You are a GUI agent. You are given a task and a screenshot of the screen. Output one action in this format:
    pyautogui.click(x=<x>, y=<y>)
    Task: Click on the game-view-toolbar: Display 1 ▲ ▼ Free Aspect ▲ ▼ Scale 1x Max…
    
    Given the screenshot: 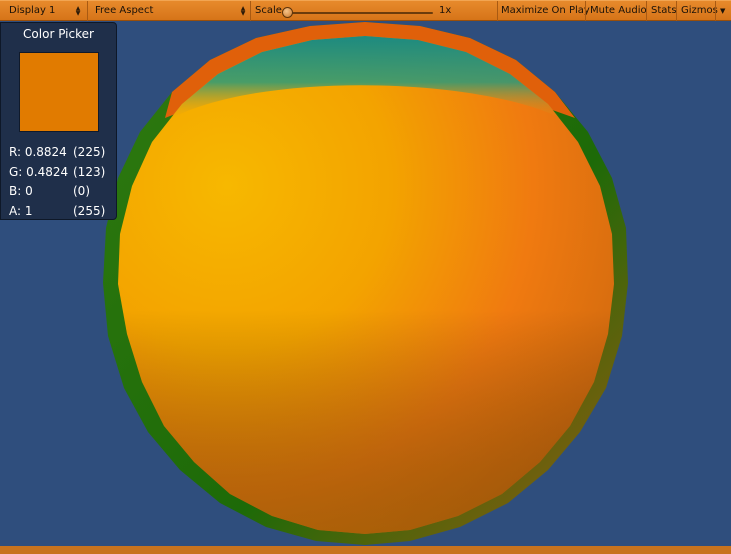 What is the action you would take?
    pyautogui.click(x=365, y=10)
    